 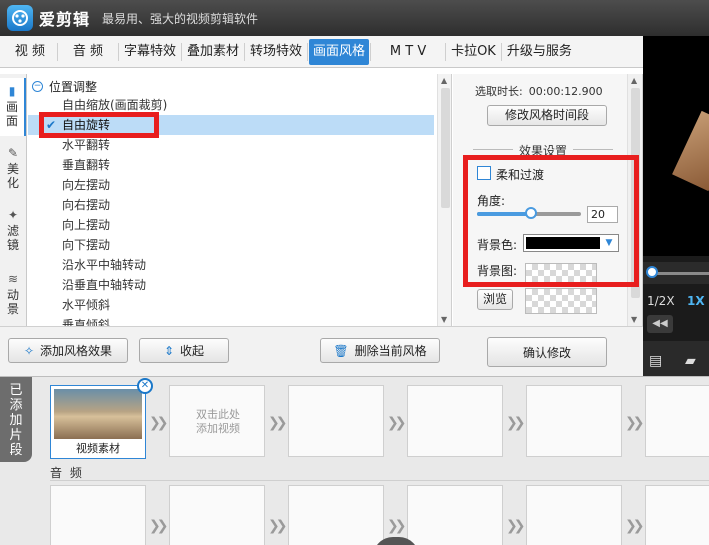 What do you see at coordinates (231, 305) in the screenshot?
I see `list-item: 水平倾斜` at bounding box center [231, 305].